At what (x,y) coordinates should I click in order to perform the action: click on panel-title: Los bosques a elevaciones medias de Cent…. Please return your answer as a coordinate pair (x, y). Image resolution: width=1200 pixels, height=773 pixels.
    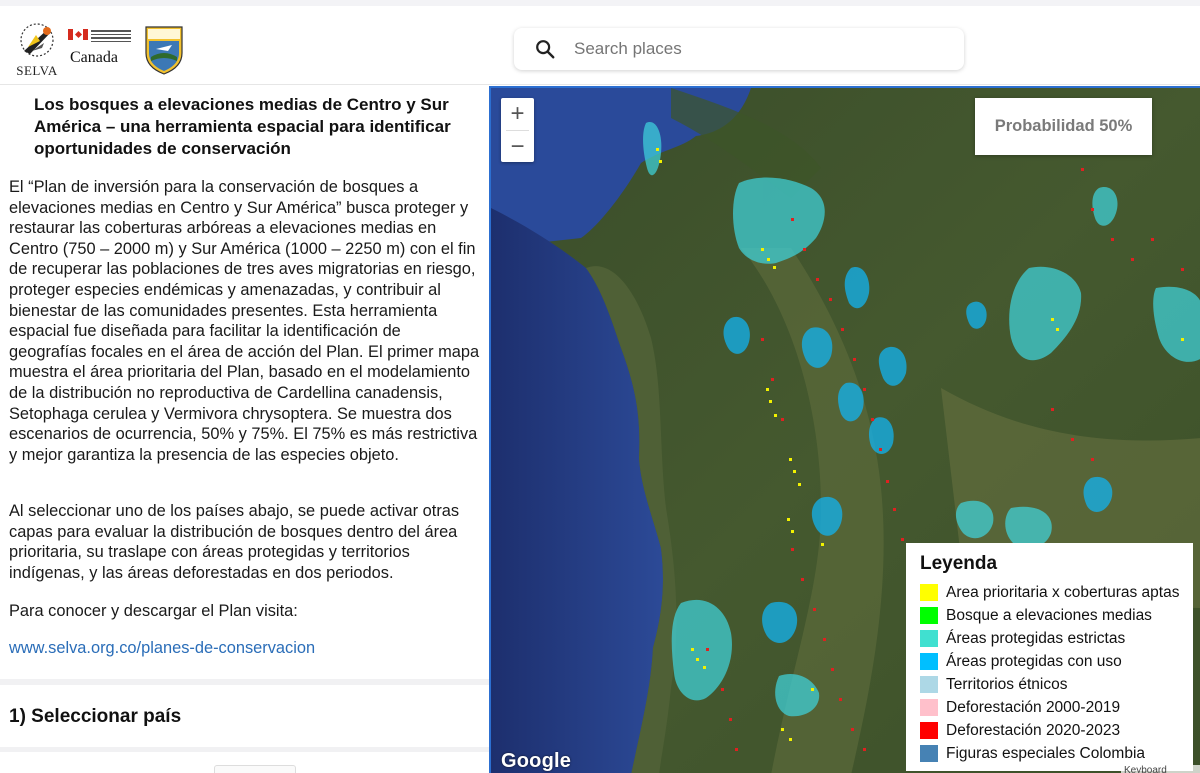
    Looking at the image, I should click on (242, 126).